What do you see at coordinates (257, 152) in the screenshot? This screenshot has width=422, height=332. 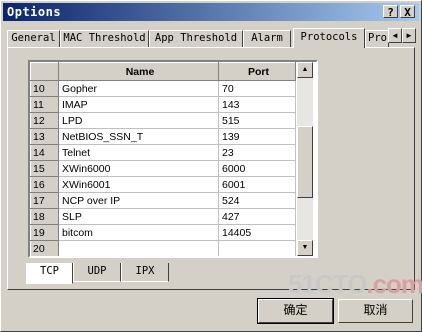 I see `protocol-port-cell: 23` at bounding box center [257, 152].